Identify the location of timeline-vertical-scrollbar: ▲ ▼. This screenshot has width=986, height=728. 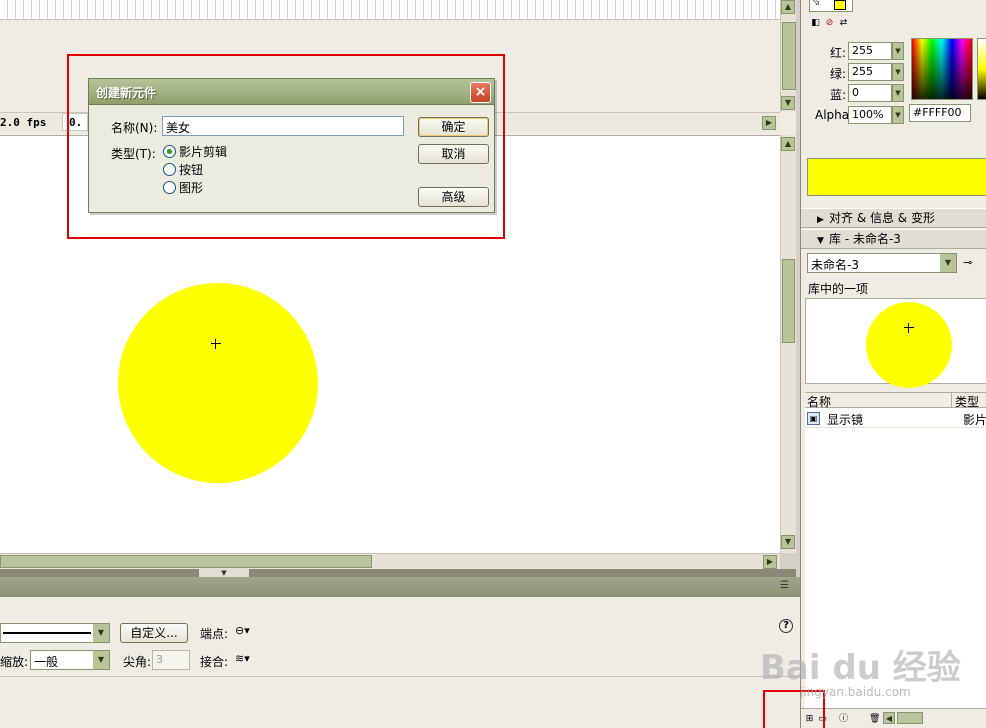
(788, 56).